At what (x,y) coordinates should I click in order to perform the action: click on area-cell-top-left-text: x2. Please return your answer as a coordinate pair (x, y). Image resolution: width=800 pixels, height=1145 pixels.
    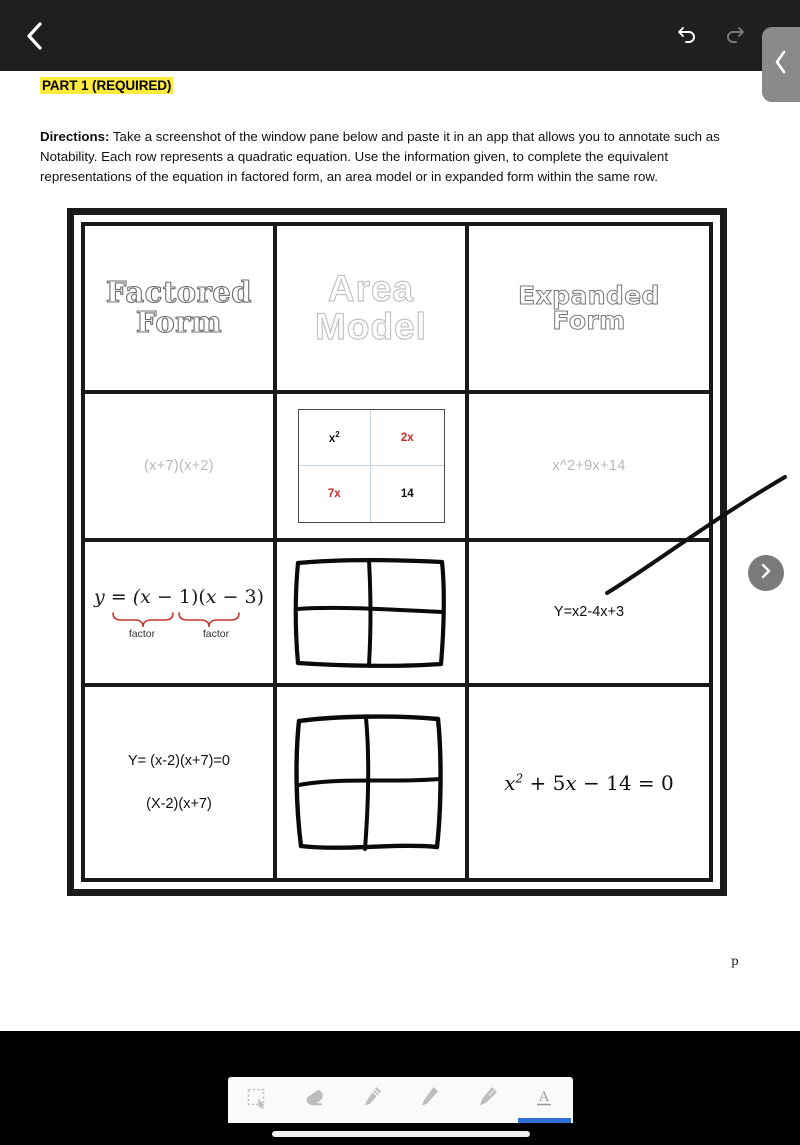
    Looking at the image, I should click on (334, 437).